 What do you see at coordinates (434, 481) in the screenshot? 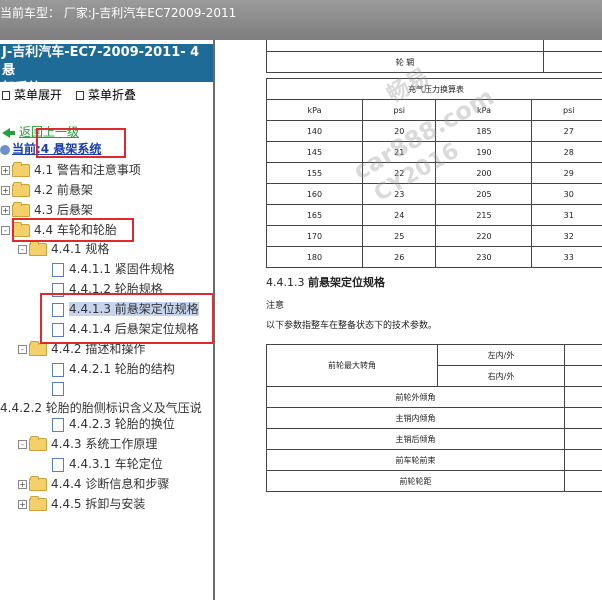
I see `table-row: 前轮轮距` at bounding box center [434, 481].